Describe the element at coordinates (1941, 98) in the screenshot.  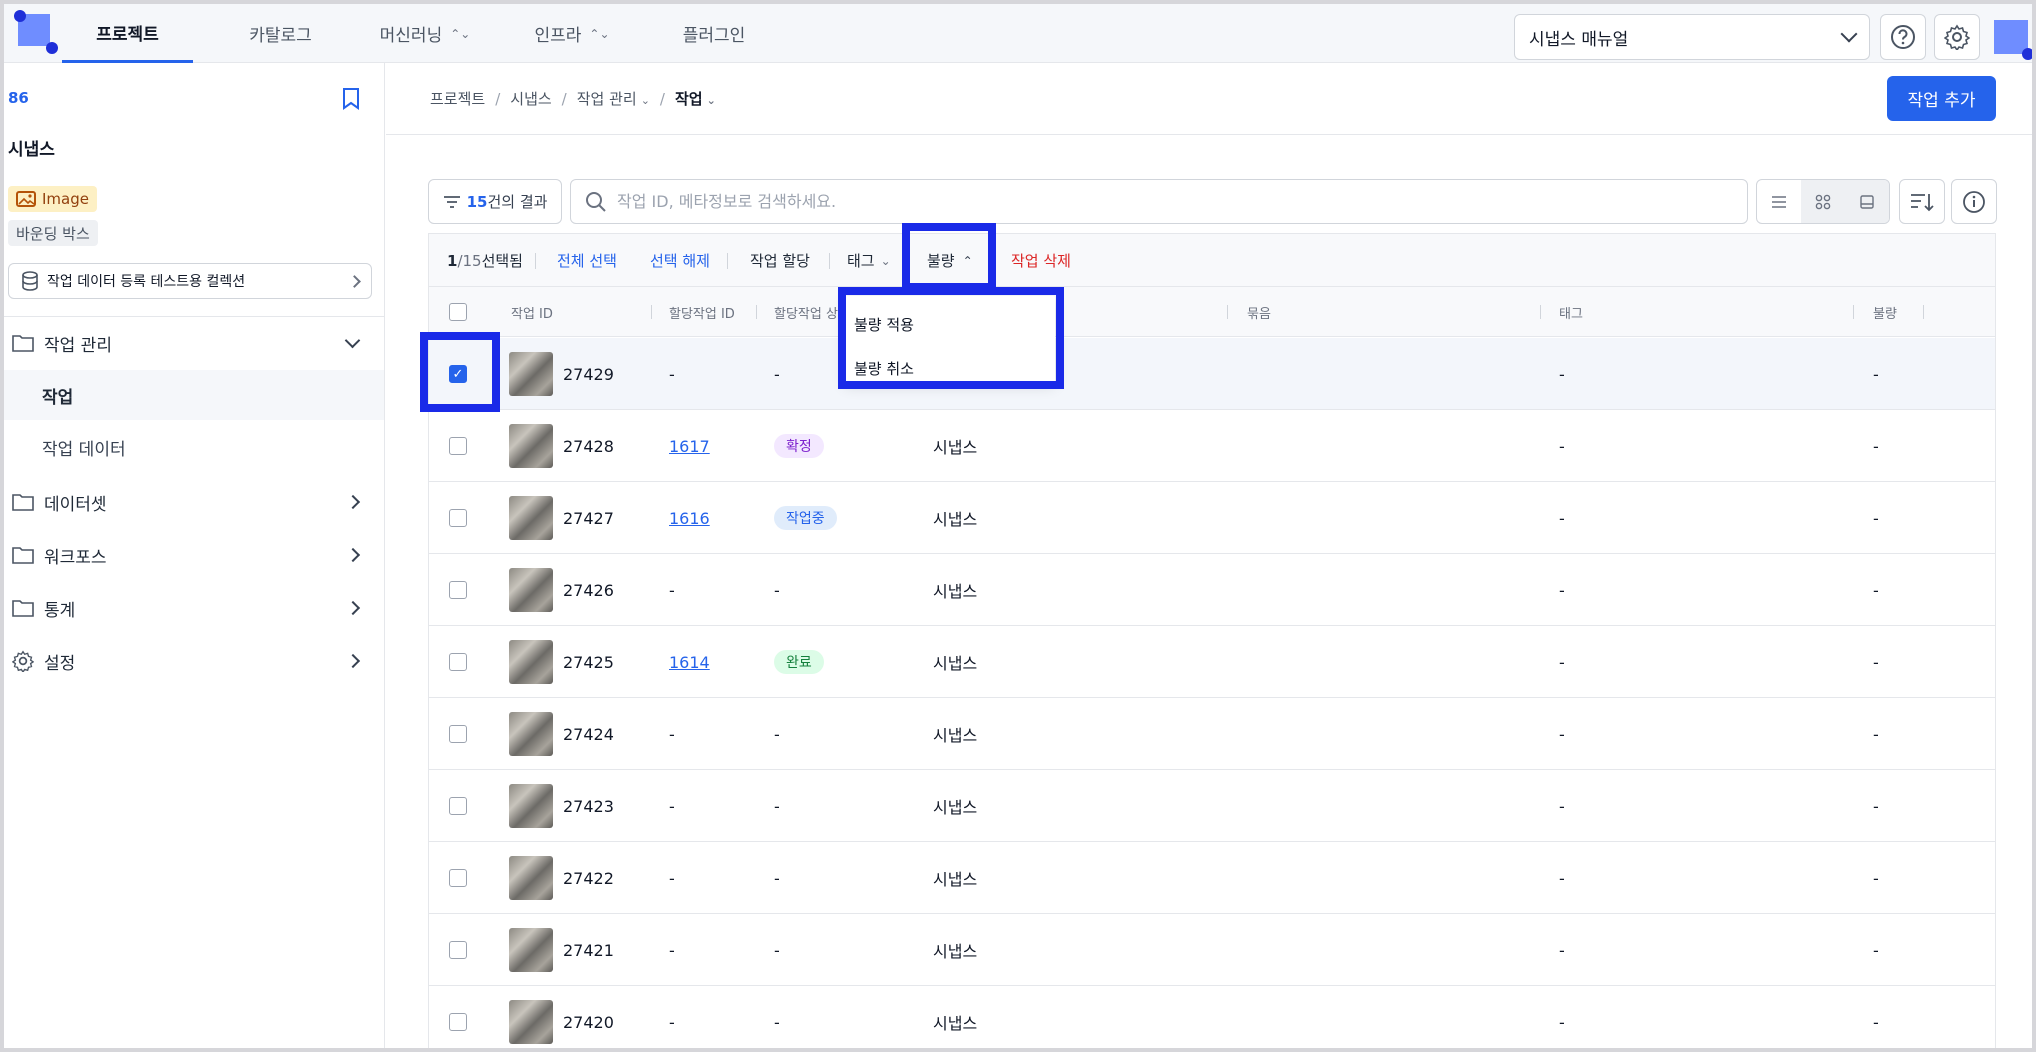
I see `add-task-button: 작업 추가` at that location.